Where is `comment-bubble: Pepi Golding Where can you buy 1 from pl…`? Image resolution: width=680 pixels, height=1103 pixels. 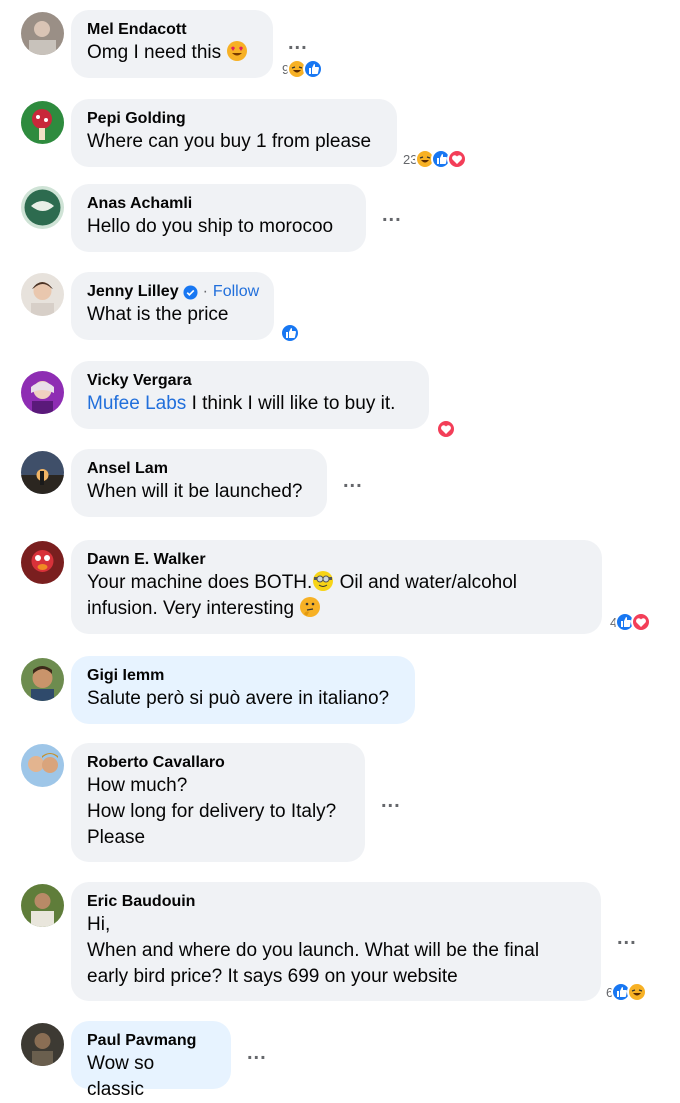
comment-bubble: Pepi Golding Where can you buy 1 from pl… is located at coordinates (234, 133).